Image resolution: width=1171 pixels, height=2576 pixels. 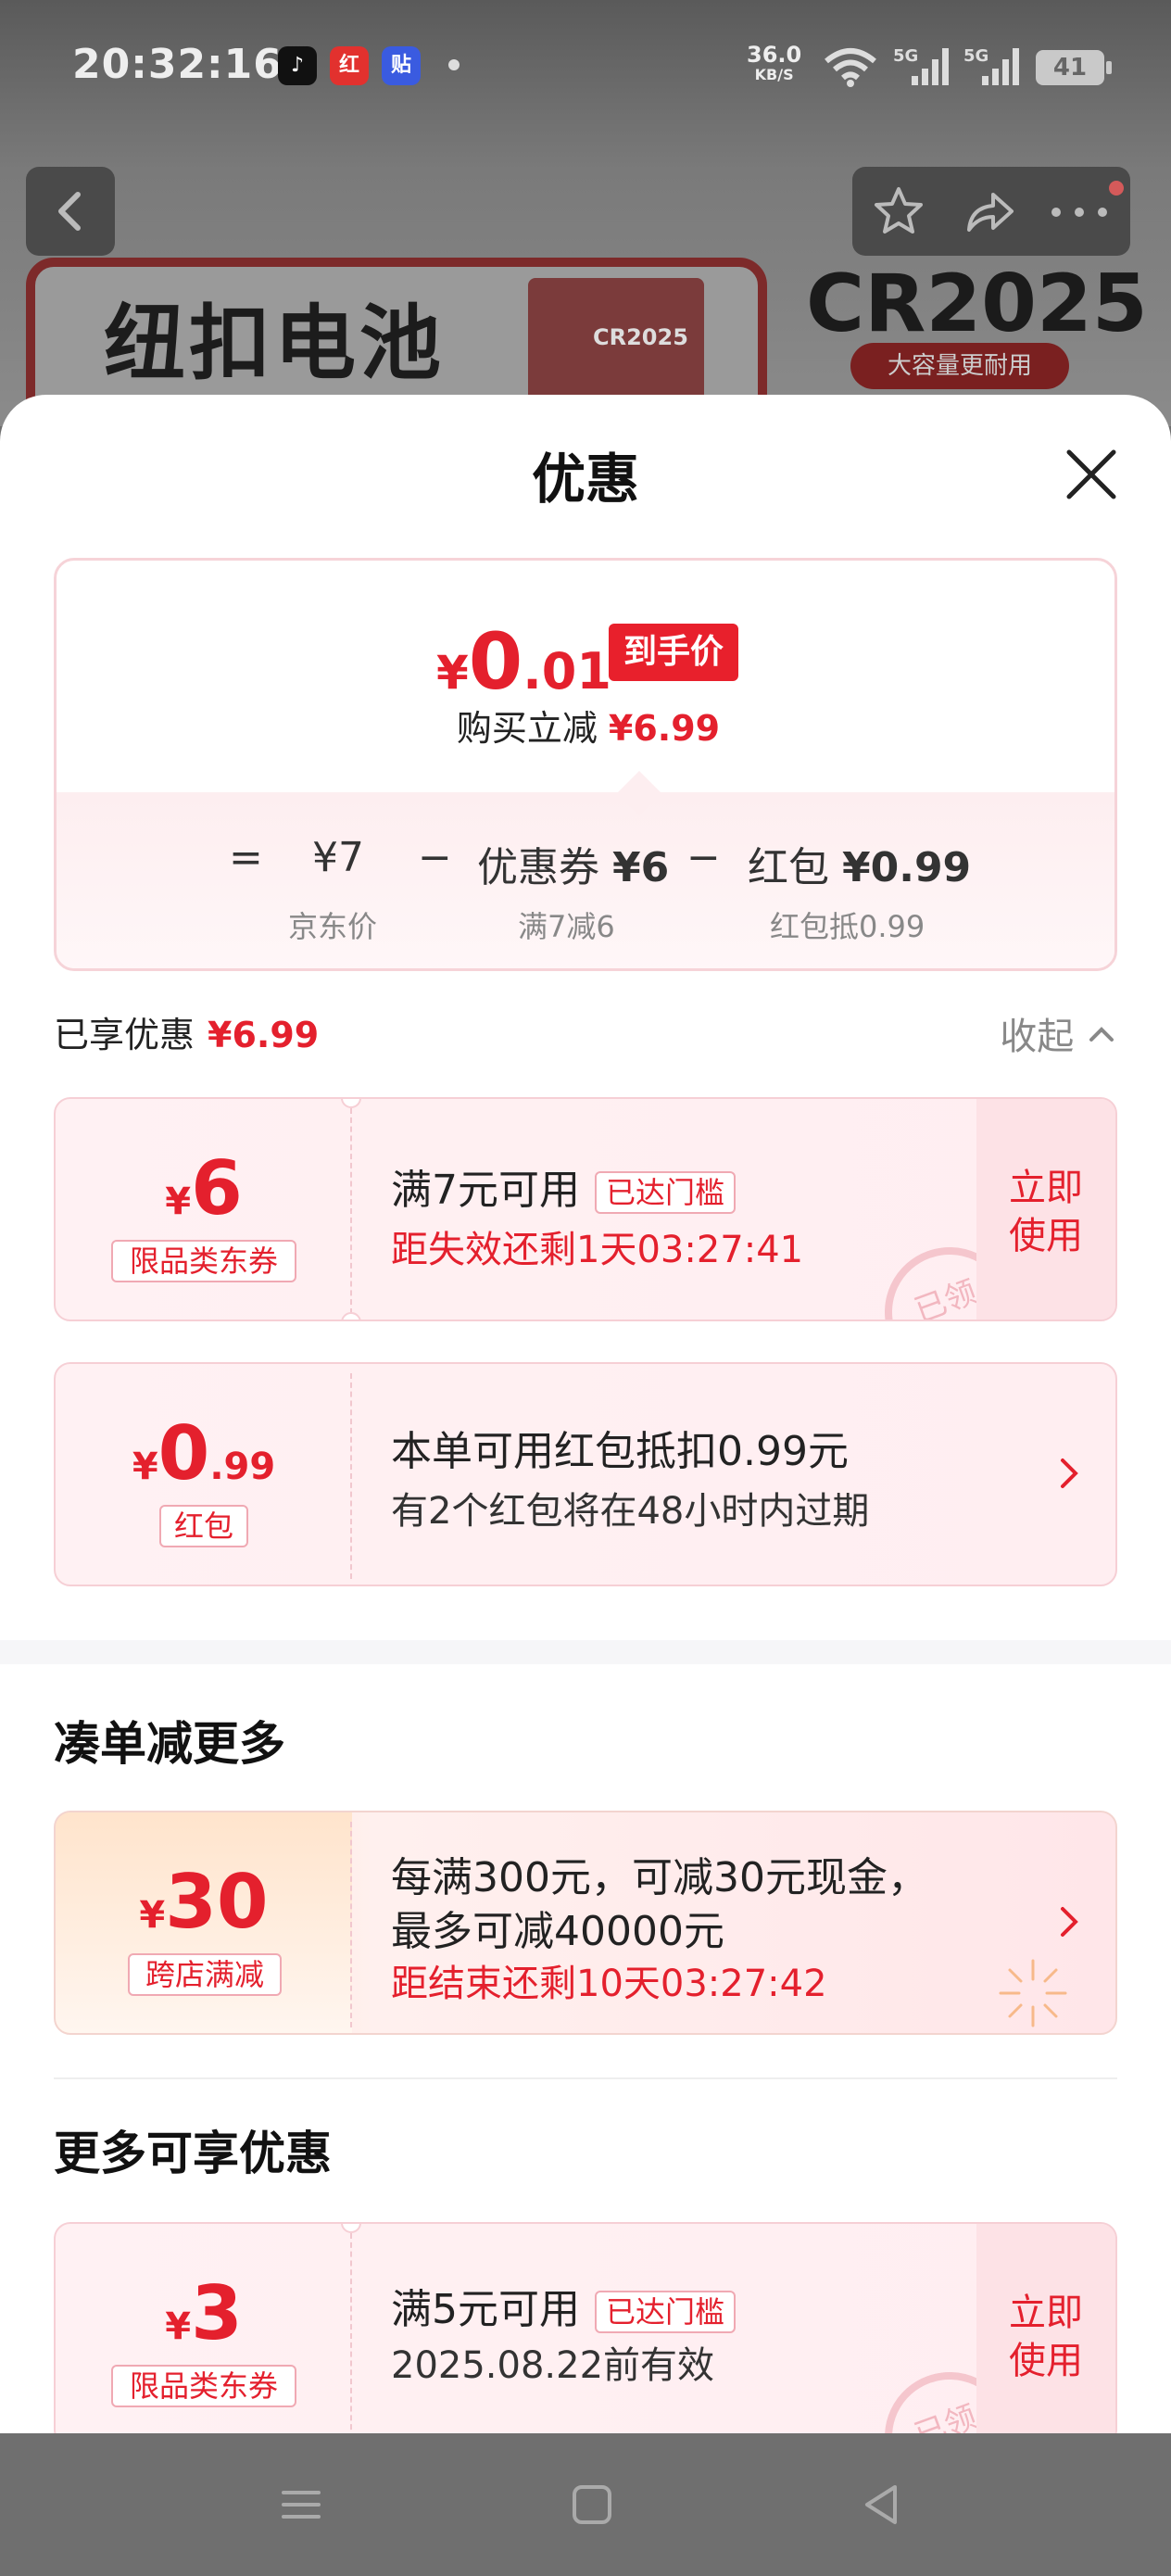 I want to click on status-bar: 20:32:16 ♪ 红 贴 36.0 KB/S 5G 5G 41, so click(x=585, y=69).